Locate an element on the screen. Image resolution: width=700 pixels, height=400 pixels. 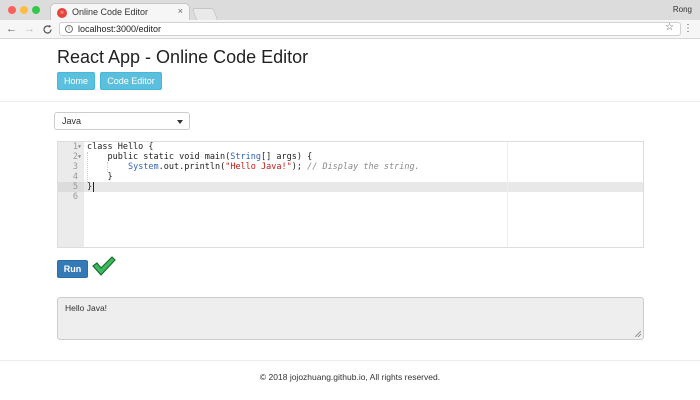
url-text: localhost:3000/editor is located at coordinates (120, 29).